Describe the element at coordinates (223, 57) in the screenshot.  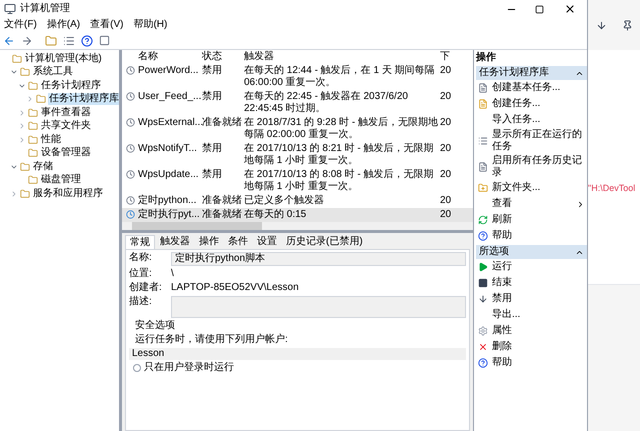
I see `column-header: 状态` at that location.